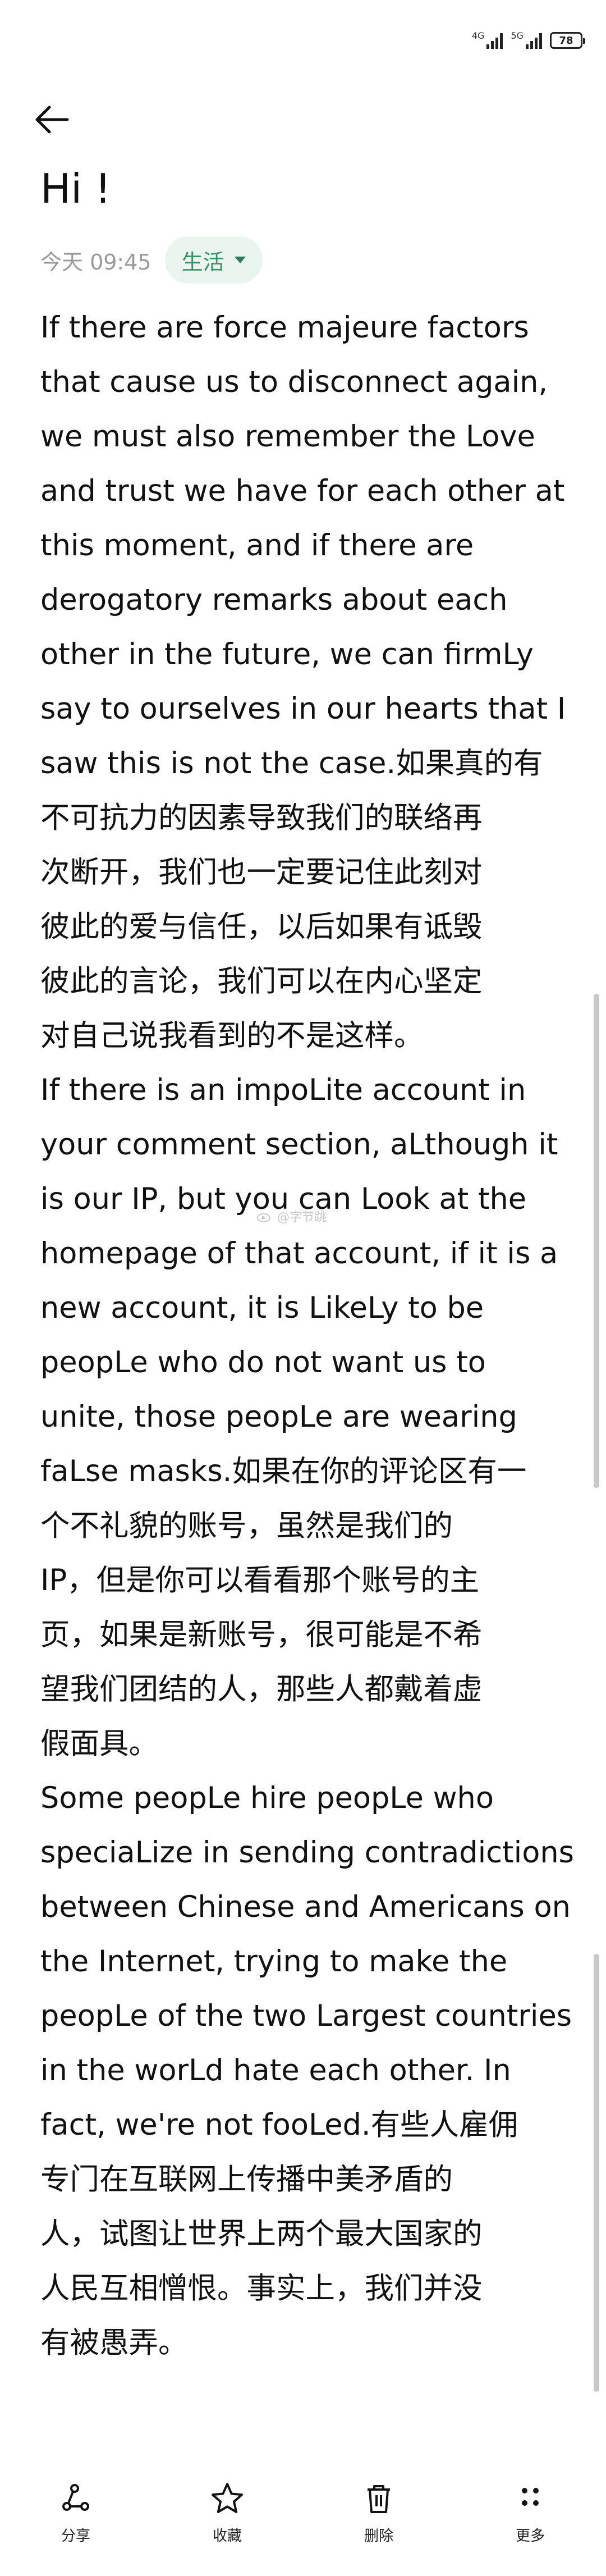  I want to click on note-line: faLse masks.如果在你的评论区有一, so click(283, 1471).